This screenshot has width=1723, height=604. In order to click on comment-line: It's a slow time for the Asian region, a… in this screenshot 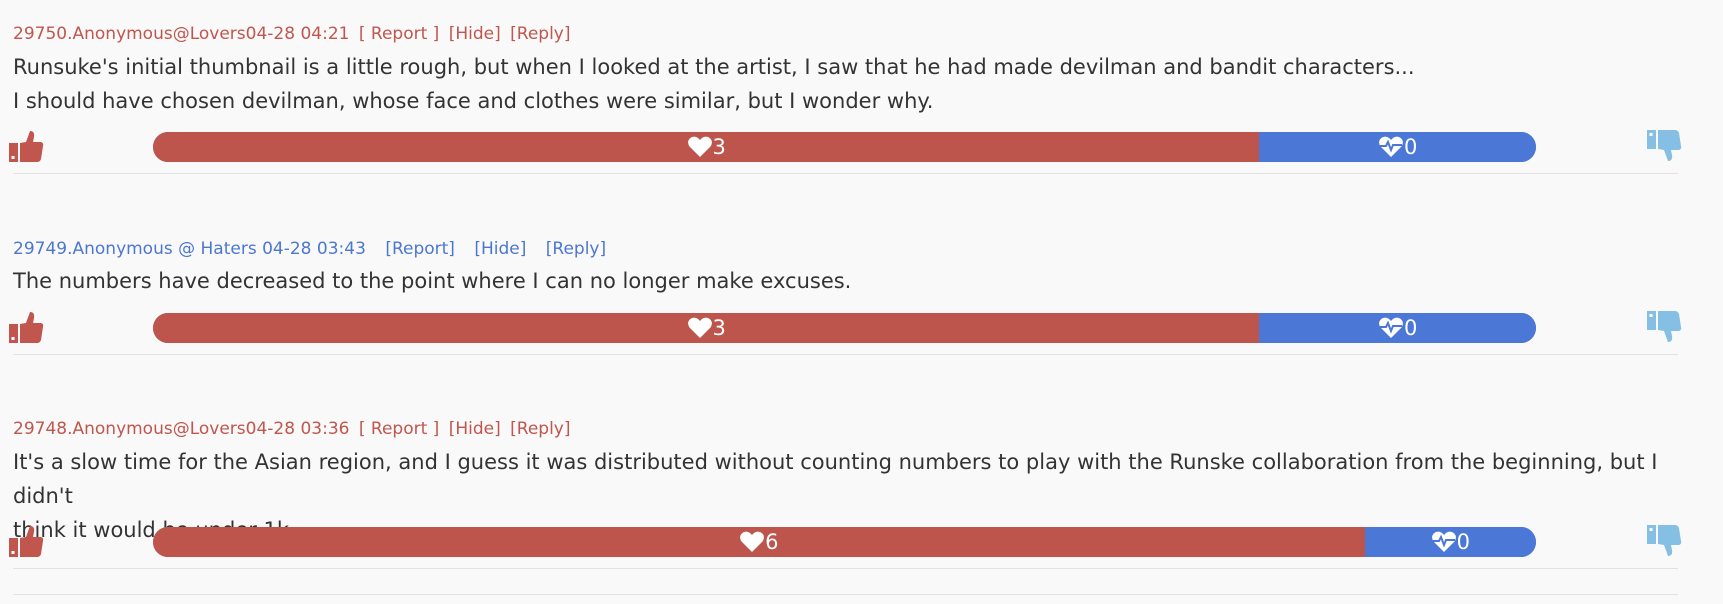, I will do `click(835, 479)`.